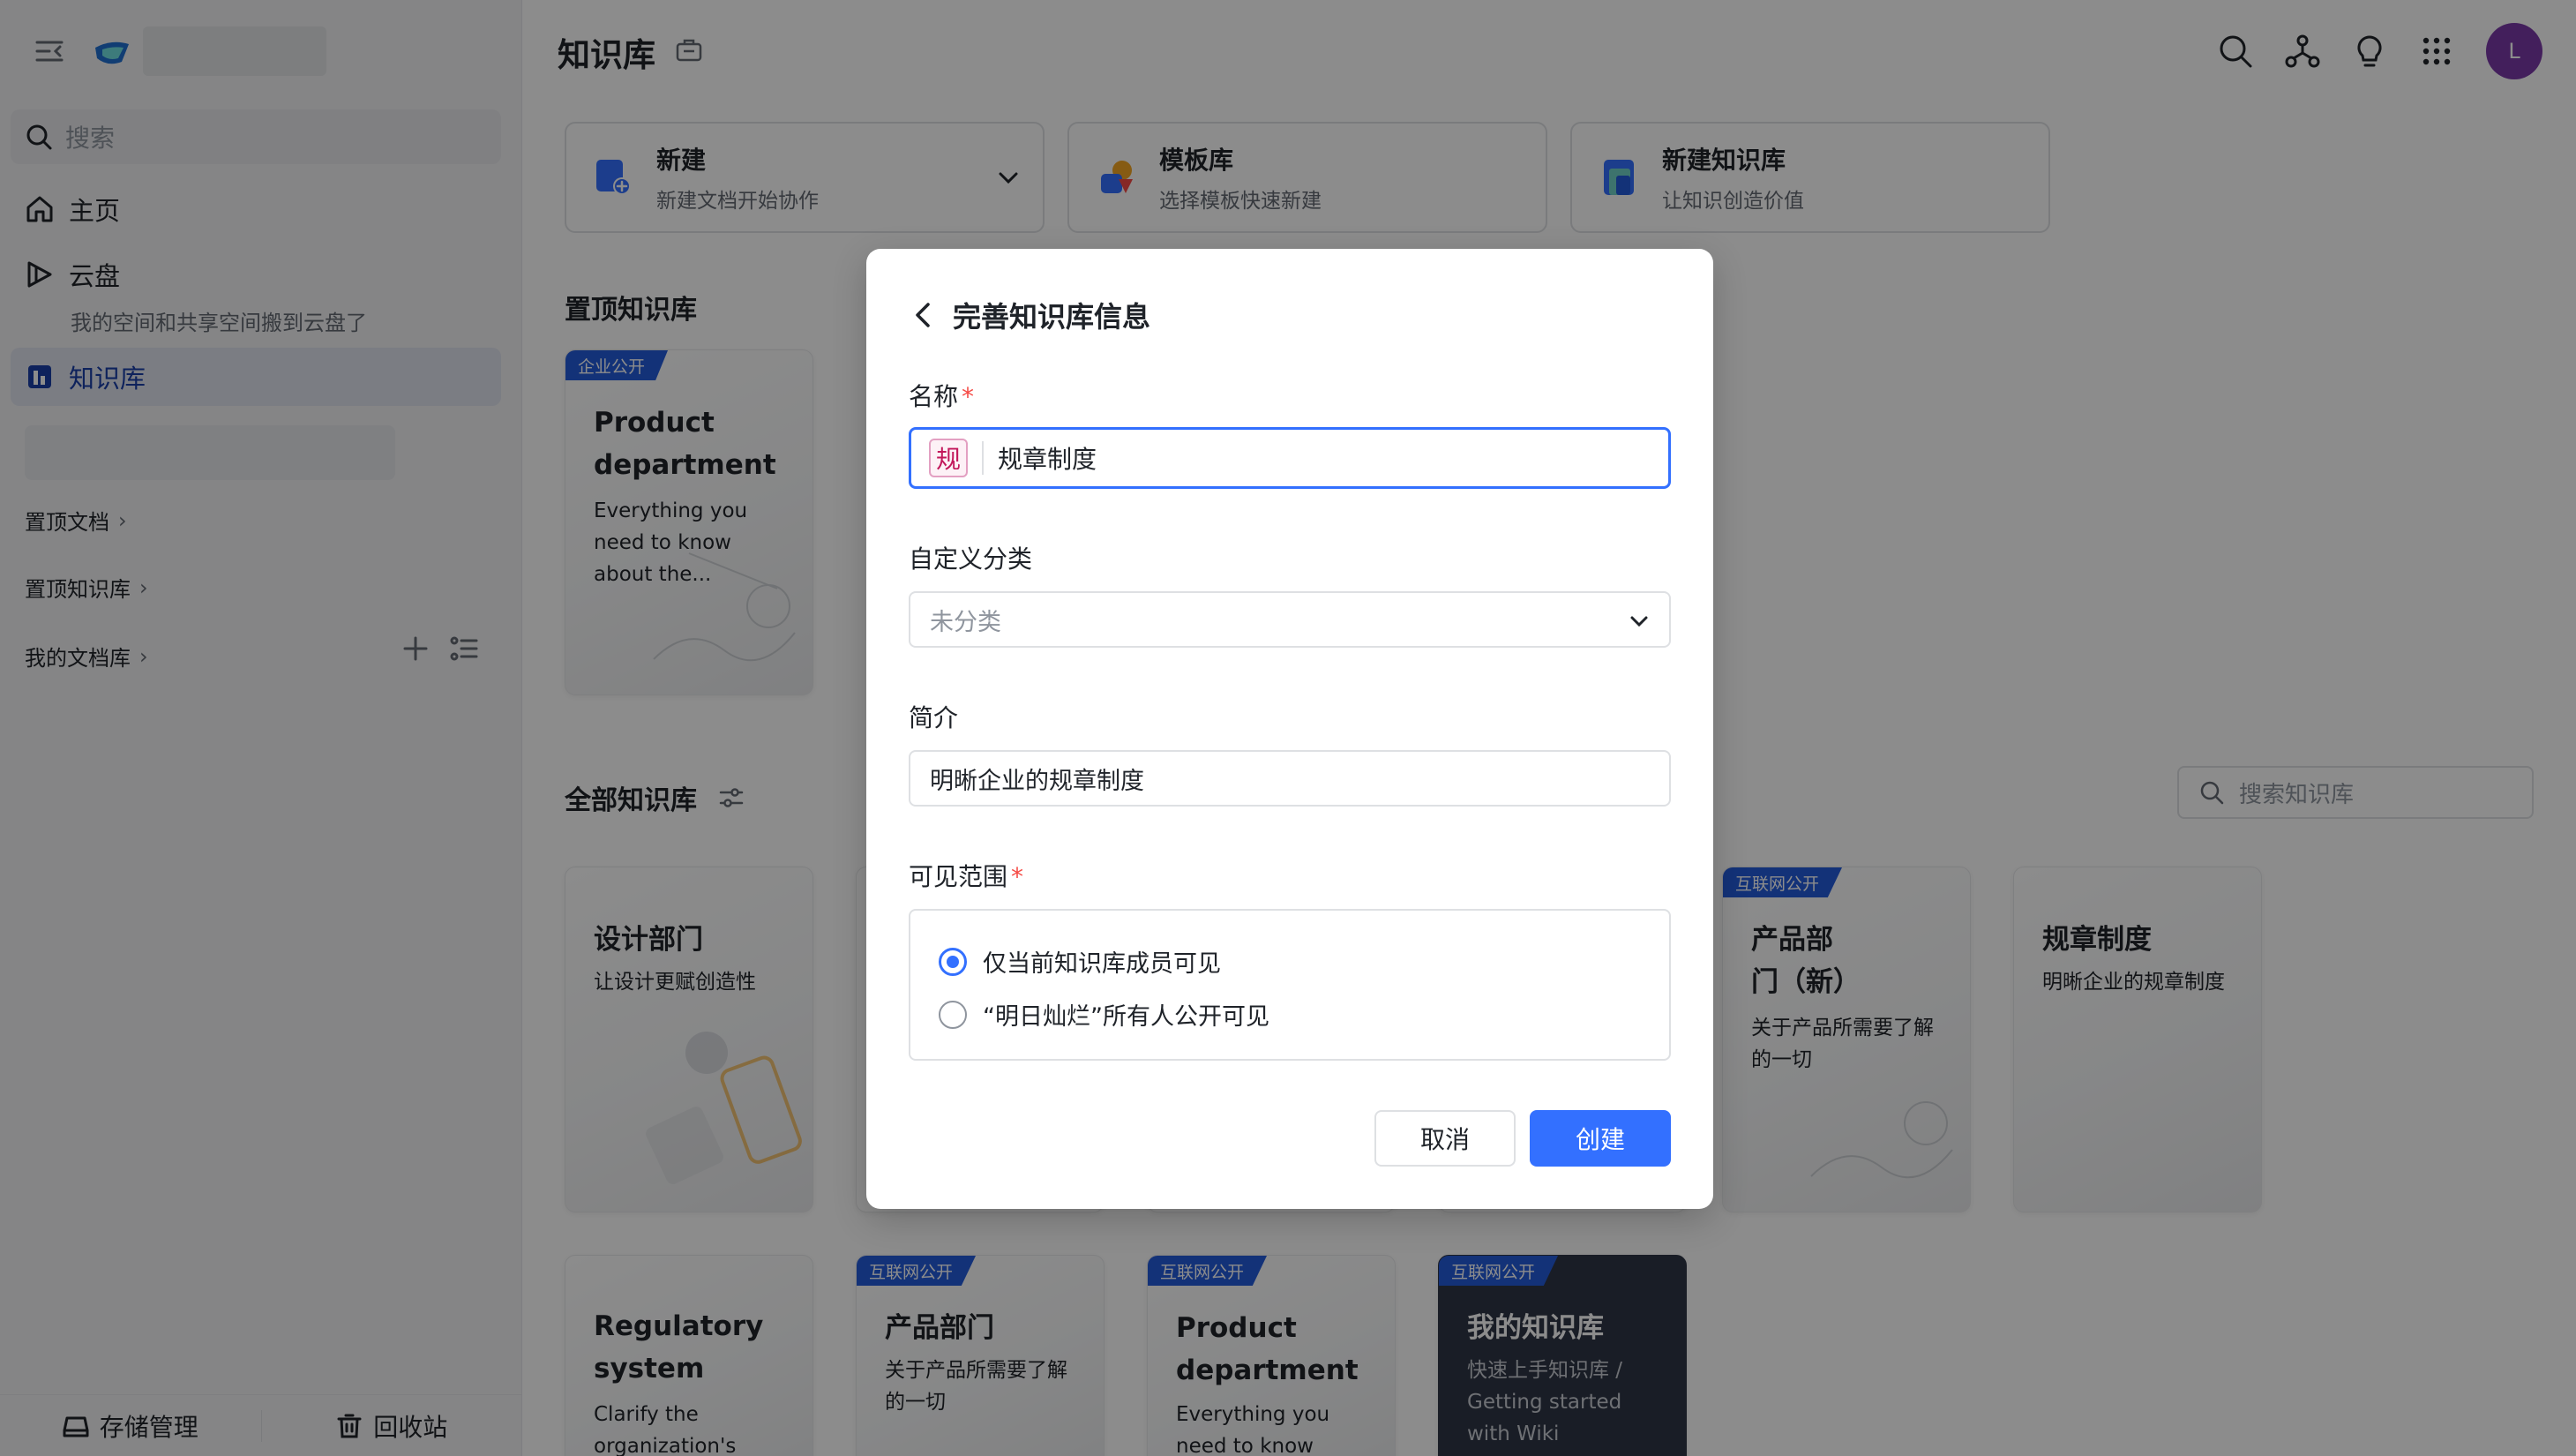 This screenshot has width=2576, height=1456. I want to click on back-arrow-icon, so click(923, 315).